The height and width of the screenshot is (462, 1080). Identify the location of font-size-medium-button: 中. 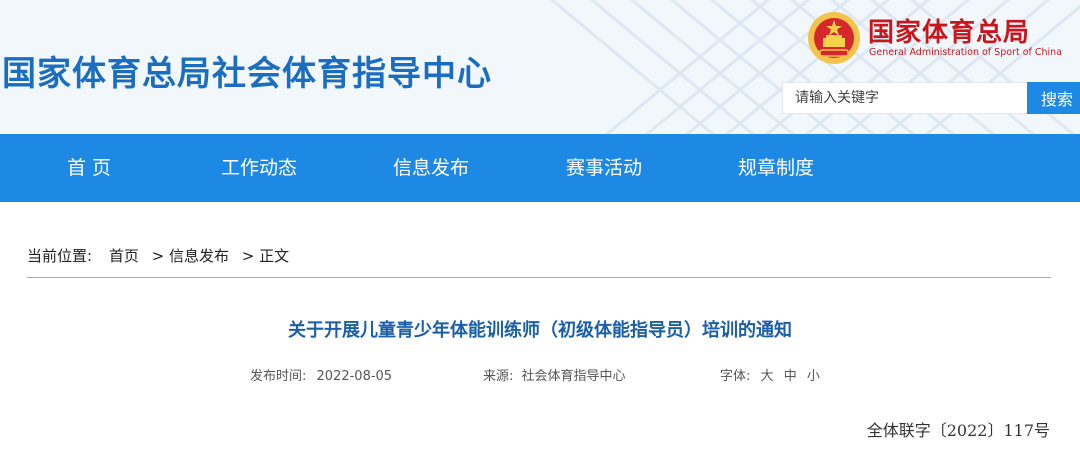
(790, 376).